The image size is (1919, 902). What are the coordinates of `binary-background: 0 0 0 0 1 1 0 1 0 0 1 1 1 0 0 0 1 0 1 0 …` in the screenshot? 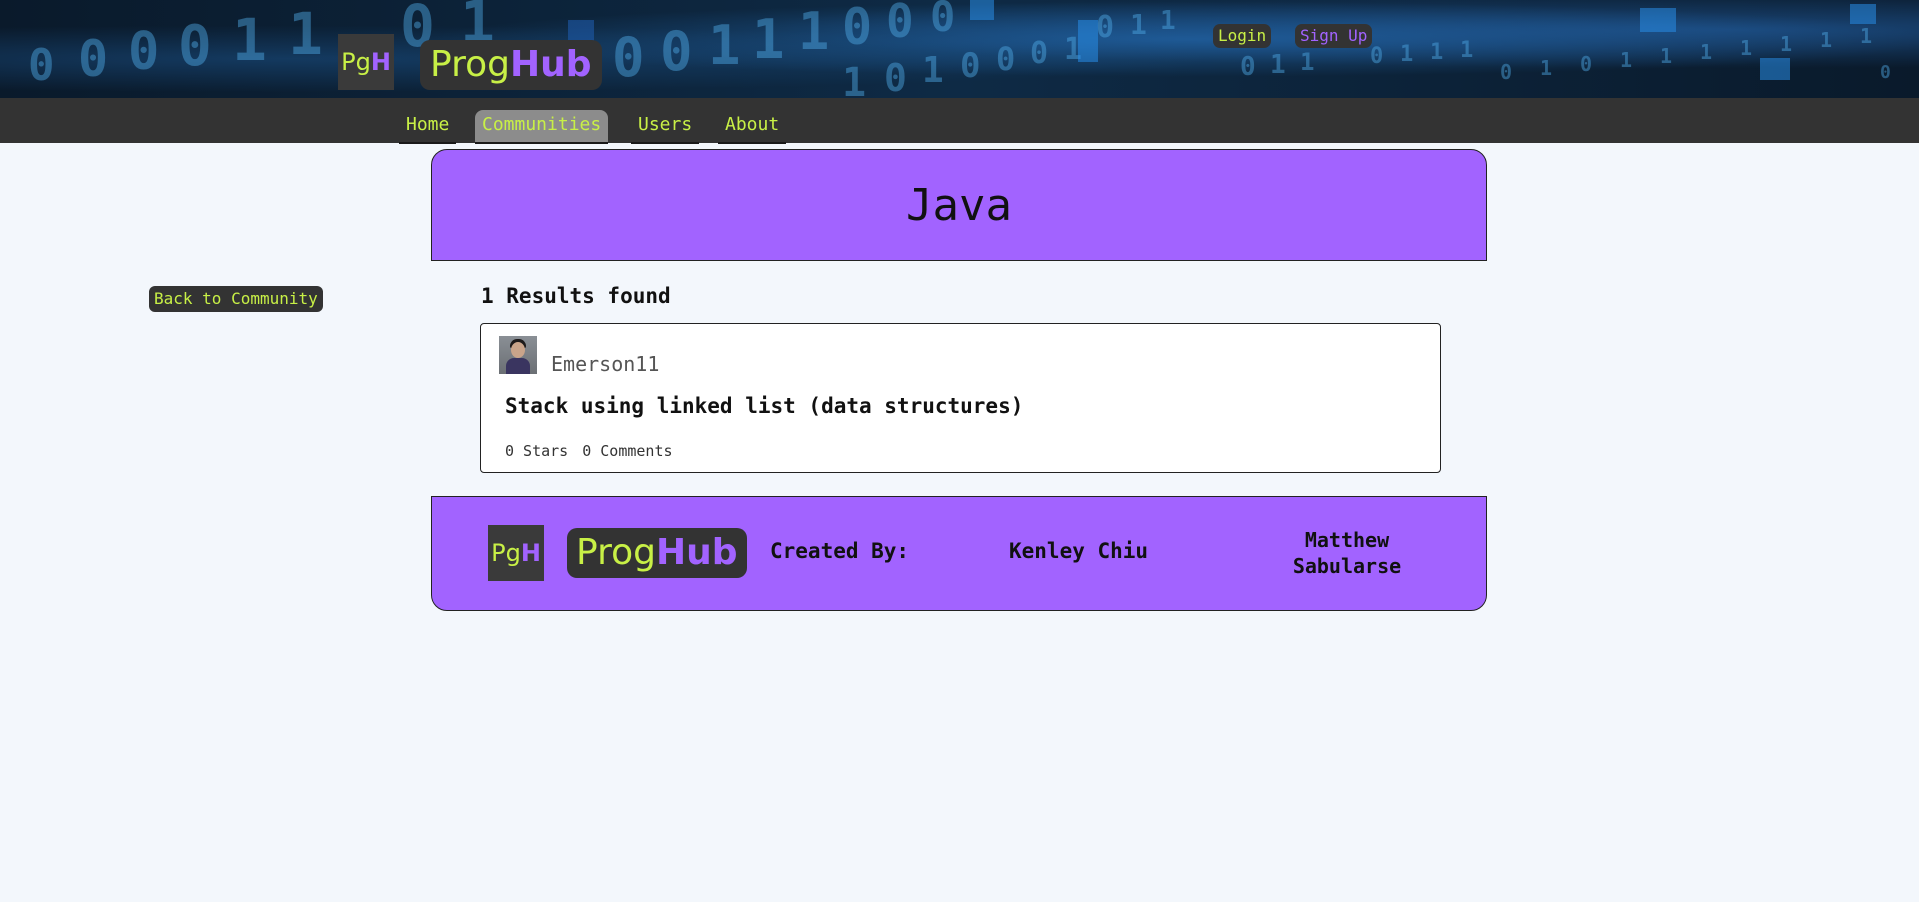 It's located at (959, 49).